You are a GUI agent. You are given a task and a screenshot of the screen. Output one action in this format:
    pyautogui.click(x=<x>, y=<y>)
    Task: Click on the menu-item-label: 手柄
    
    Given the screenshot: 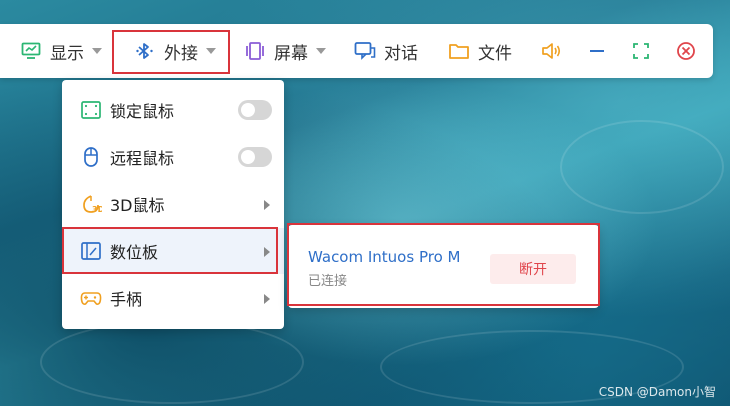 What is the action you would take?
    pyautogui.click(x=126, y=299)
    